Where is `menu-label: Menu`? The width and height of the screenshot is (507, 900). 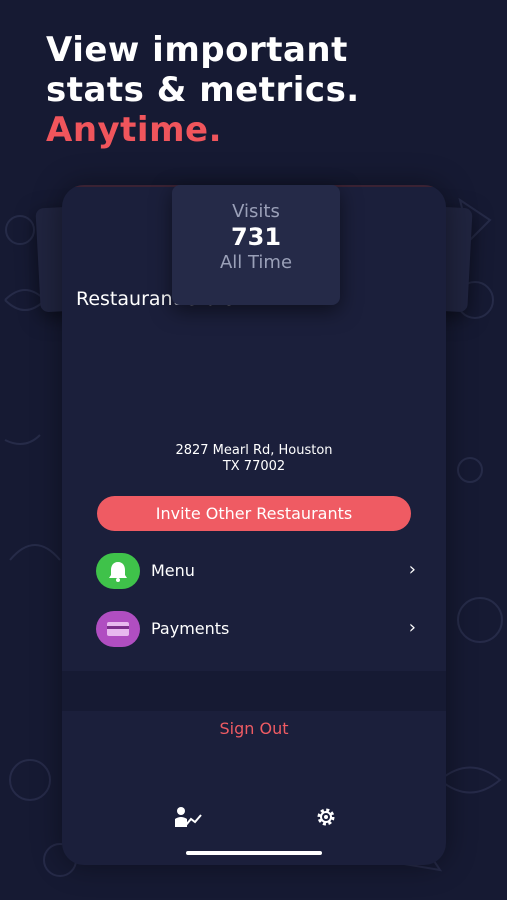 menu-label: Menu is located at coordinates (173, 570).